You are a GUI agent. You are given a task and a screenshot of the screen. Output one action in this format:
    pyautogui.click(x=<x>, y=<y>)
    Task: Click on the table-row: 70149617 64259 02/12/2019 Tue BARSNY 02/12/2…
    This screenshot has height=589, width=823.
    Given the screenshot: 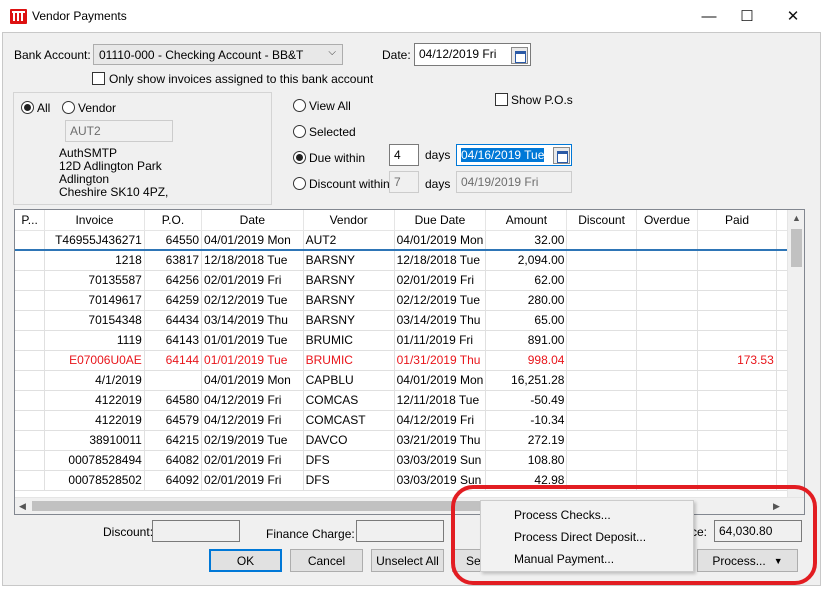 What is the action you would take?
    pyautogui.click(x=409, y=300)
    